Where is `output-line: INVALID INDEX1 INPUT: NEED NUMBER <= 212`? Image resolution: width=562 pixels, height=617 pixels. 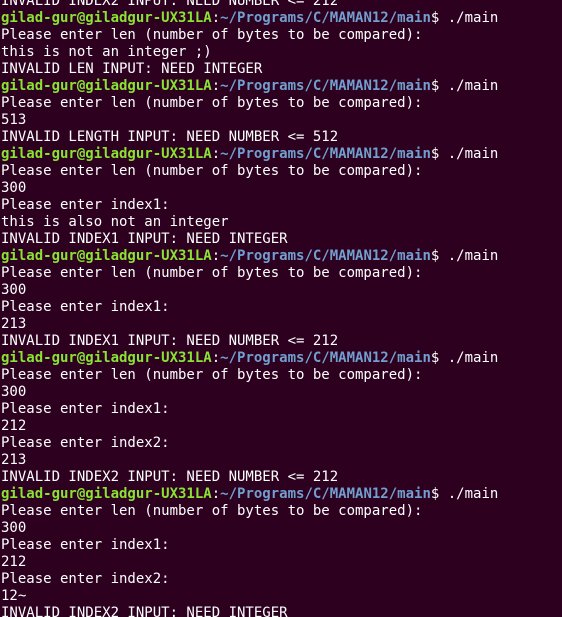 output-line: INVALID INDEX1 INPUT: NEED NUMBER <= 212 is located at coordinates (170, 341).